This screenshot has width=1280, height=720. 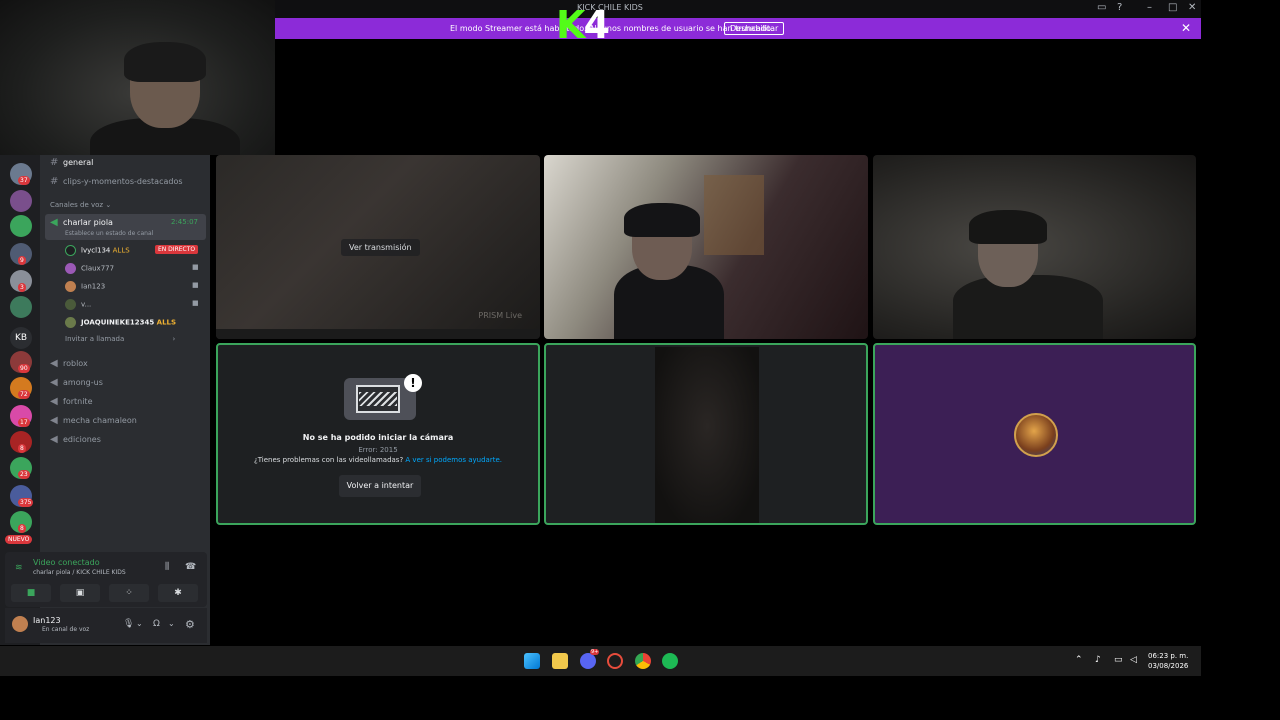 What do you see at coordinates (190, 567) in the screenshot?
I see `disconnect-icon: ☎` at bounding box center [190, 567].